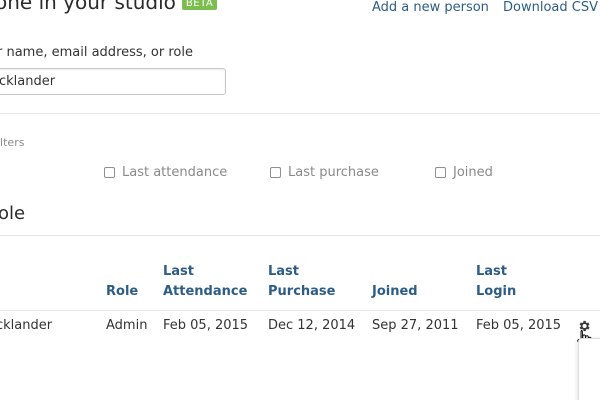 This screenshot has width=600, height=400. What do you see at coordinates (199, 5) in the screenshot?
I see `beta-badge: BETA` at bounding box center [199, 5].